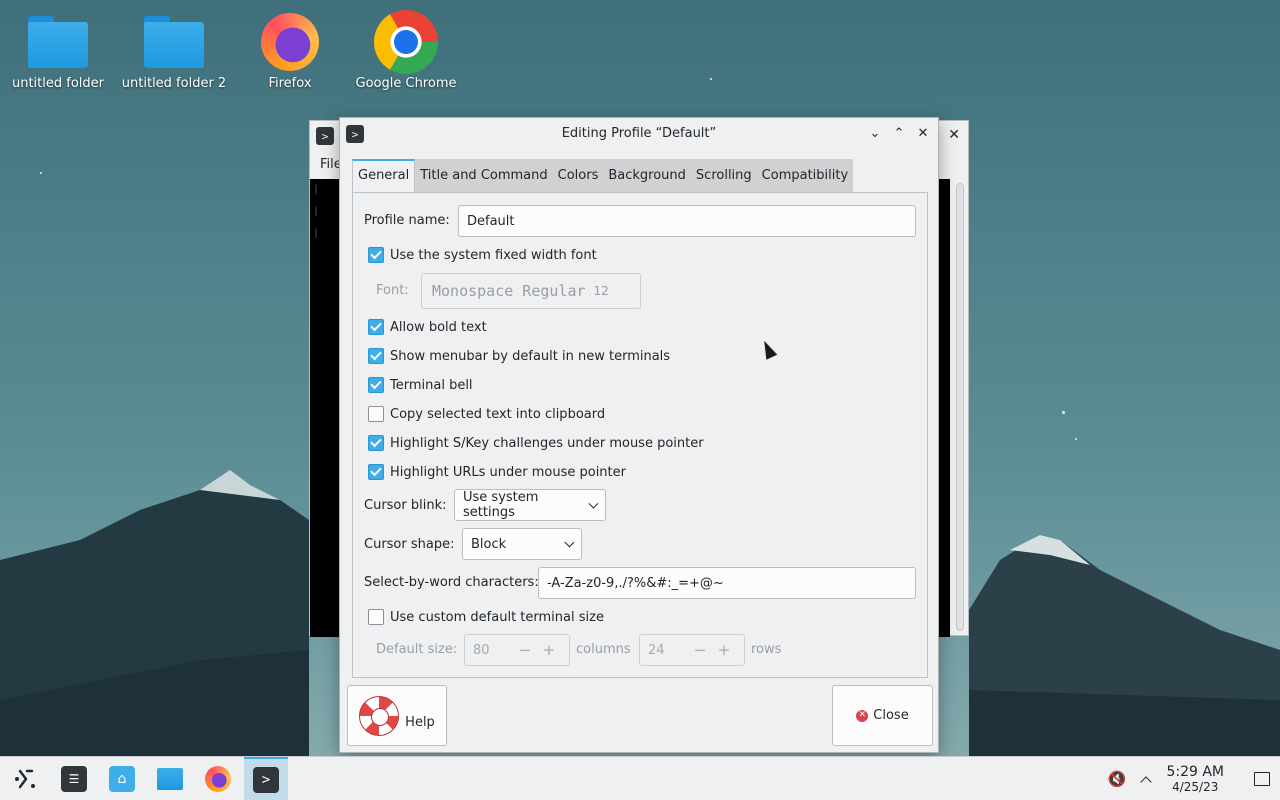 Image resolution: width=1280 pixels, height=800 pixels. Describe the element at coordinates (509, 291) in the screenshot. I see `font-name: Monospace Regular` at that location.